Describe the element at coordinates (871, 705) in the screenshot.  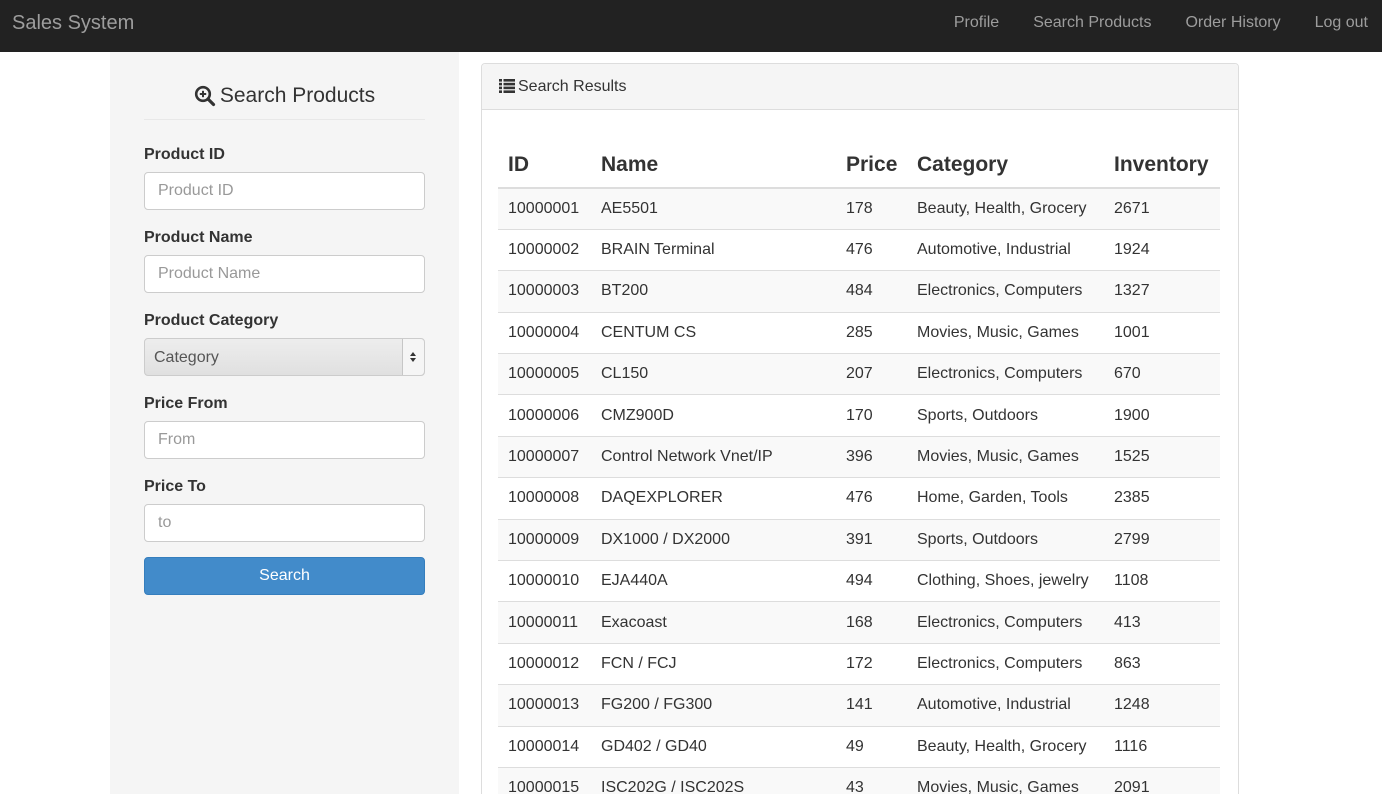
I see `cell-price: 141` at that location.